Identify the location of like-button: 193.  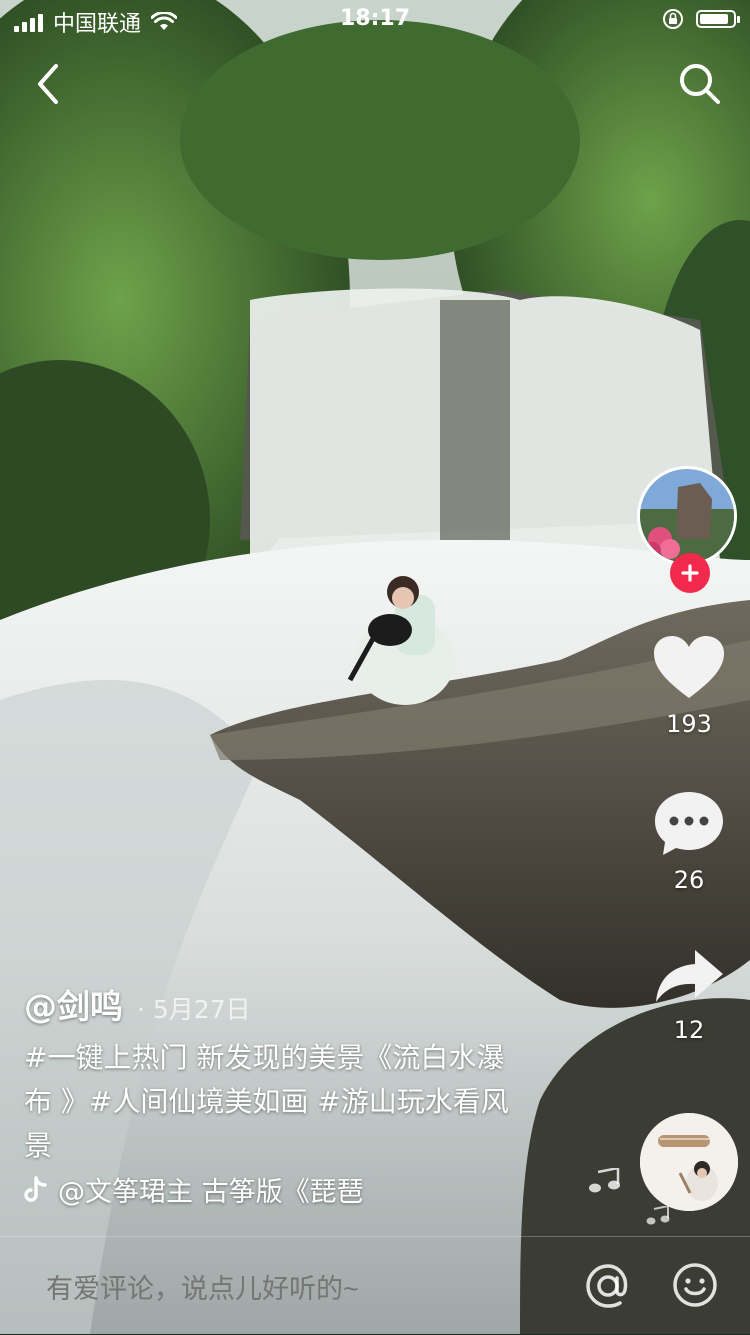
(689, 686).